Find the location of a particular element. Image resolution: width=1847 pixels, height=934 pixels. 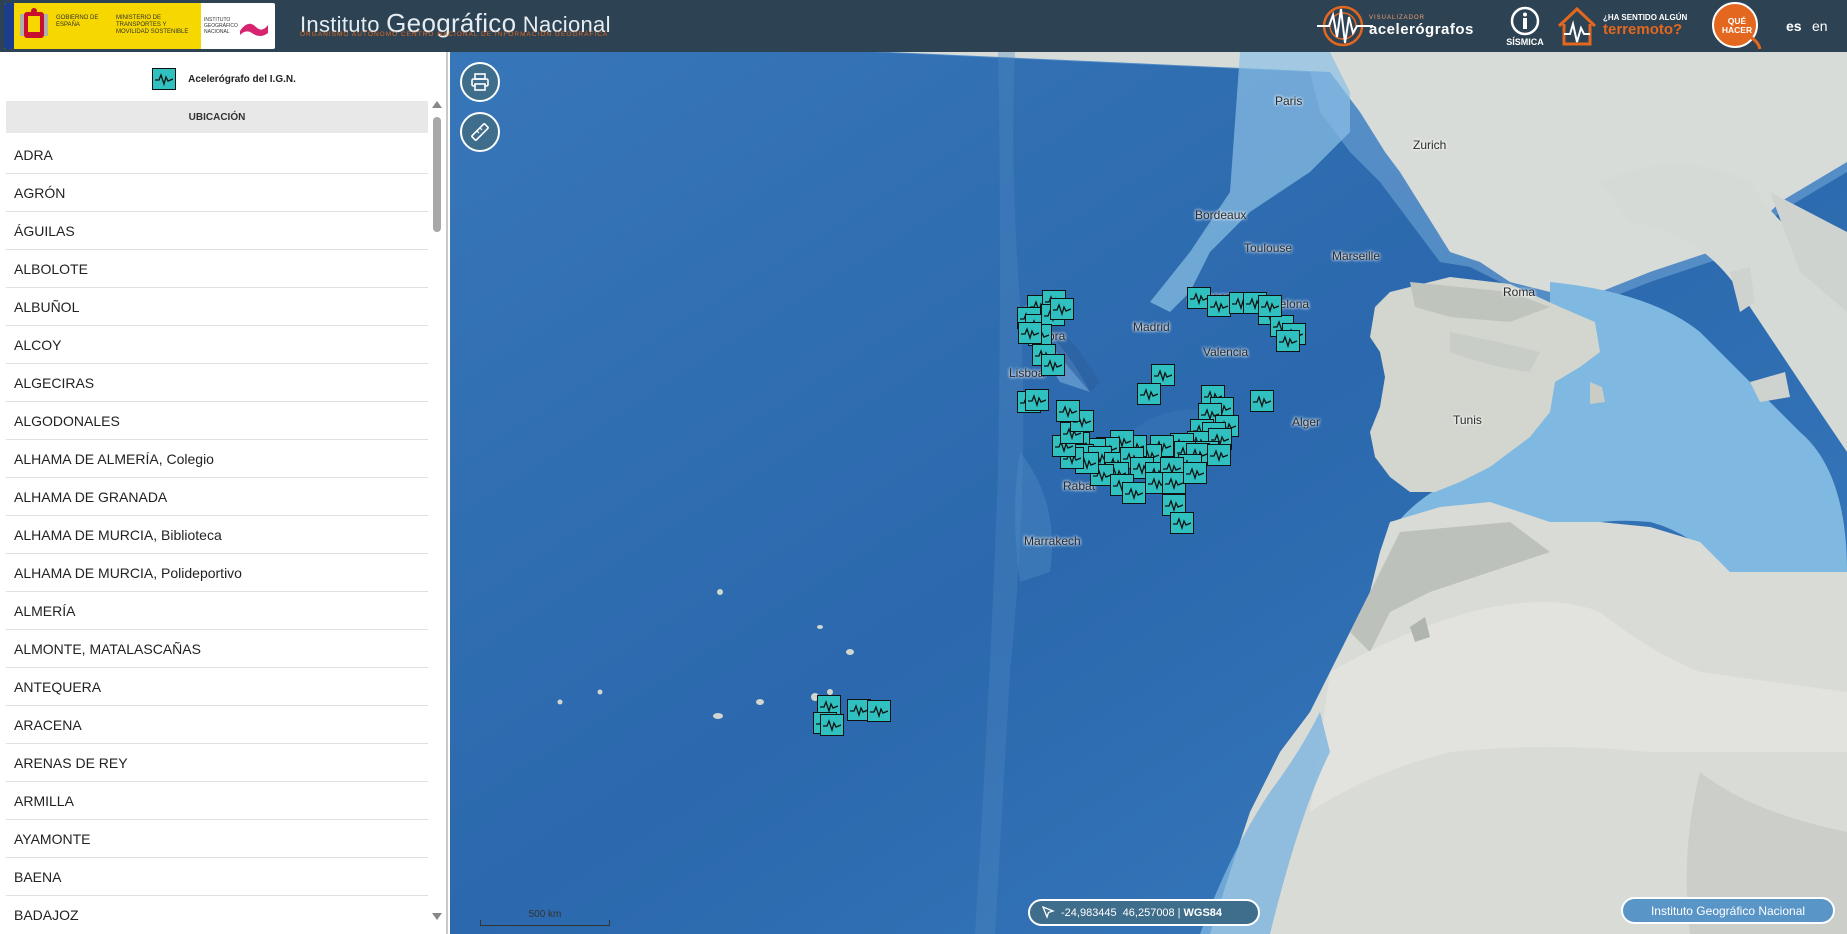

cursor-icon is located at coordinates (1048, 912).